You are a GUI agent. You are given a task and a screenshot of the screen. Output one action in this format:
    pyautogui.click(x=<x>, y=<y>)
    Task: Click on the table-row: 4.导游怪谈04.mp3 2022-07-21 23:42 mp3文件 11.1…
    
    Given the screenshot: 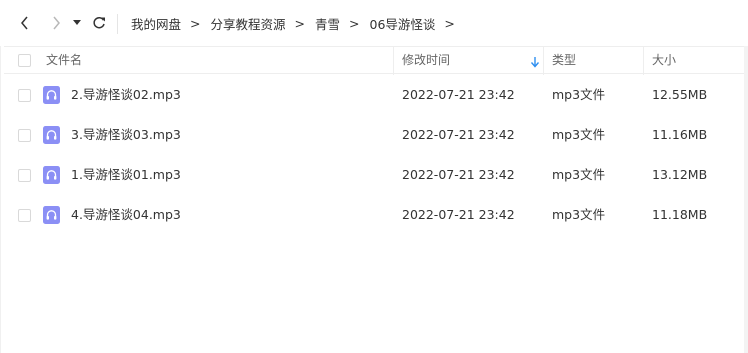 What is the action you would take?
    pyautogui.click(x=374, y=215)
    